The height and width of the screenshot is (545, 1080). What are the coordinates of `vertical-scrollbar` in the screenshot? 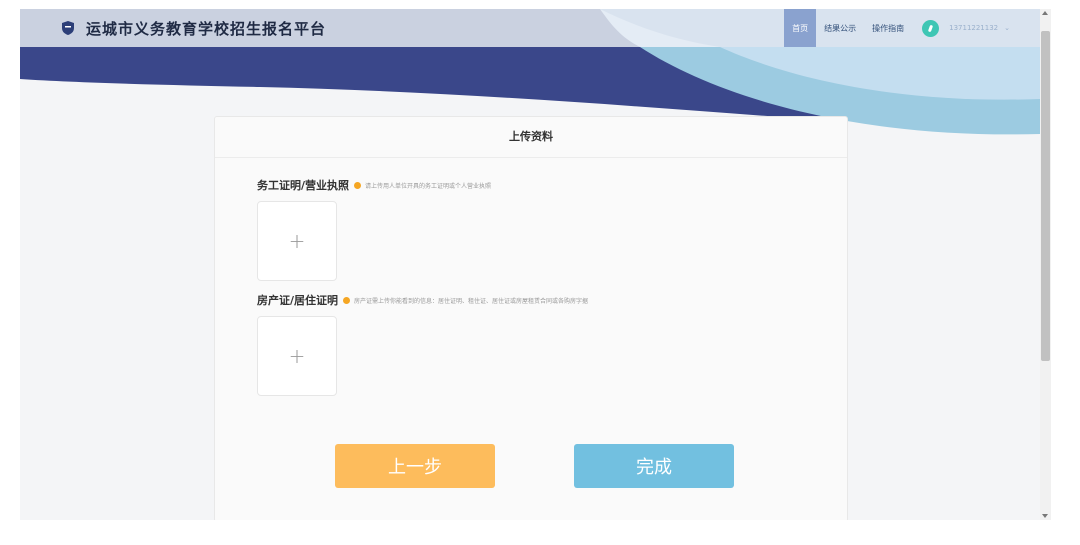 It's located at (1045, 264).